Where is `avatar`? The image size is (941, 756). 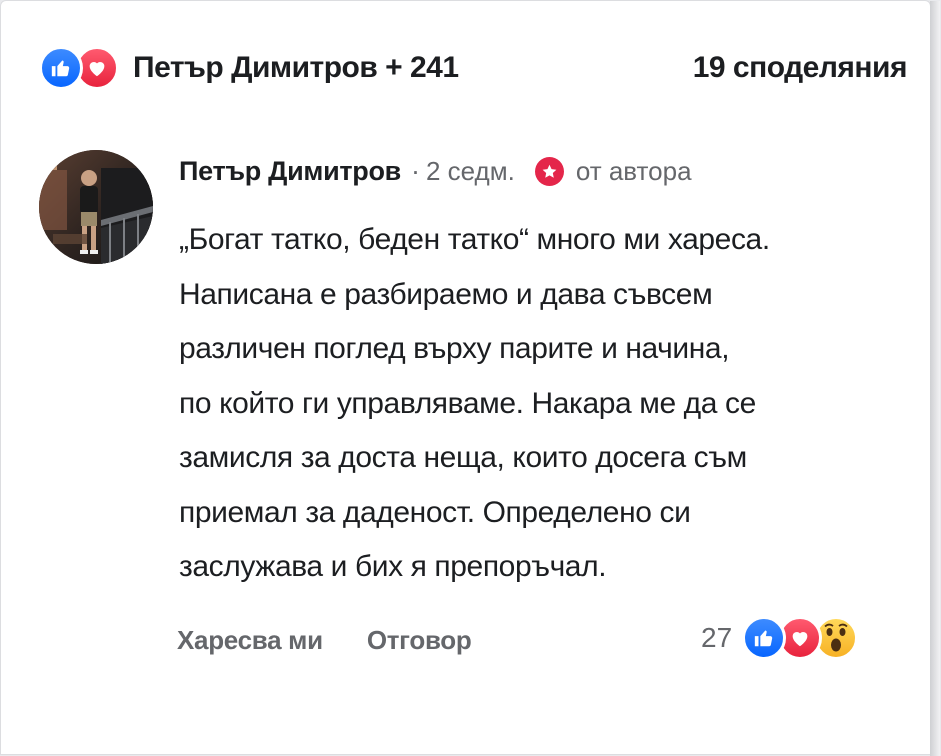 avatar is located at coordinates (96, 207).